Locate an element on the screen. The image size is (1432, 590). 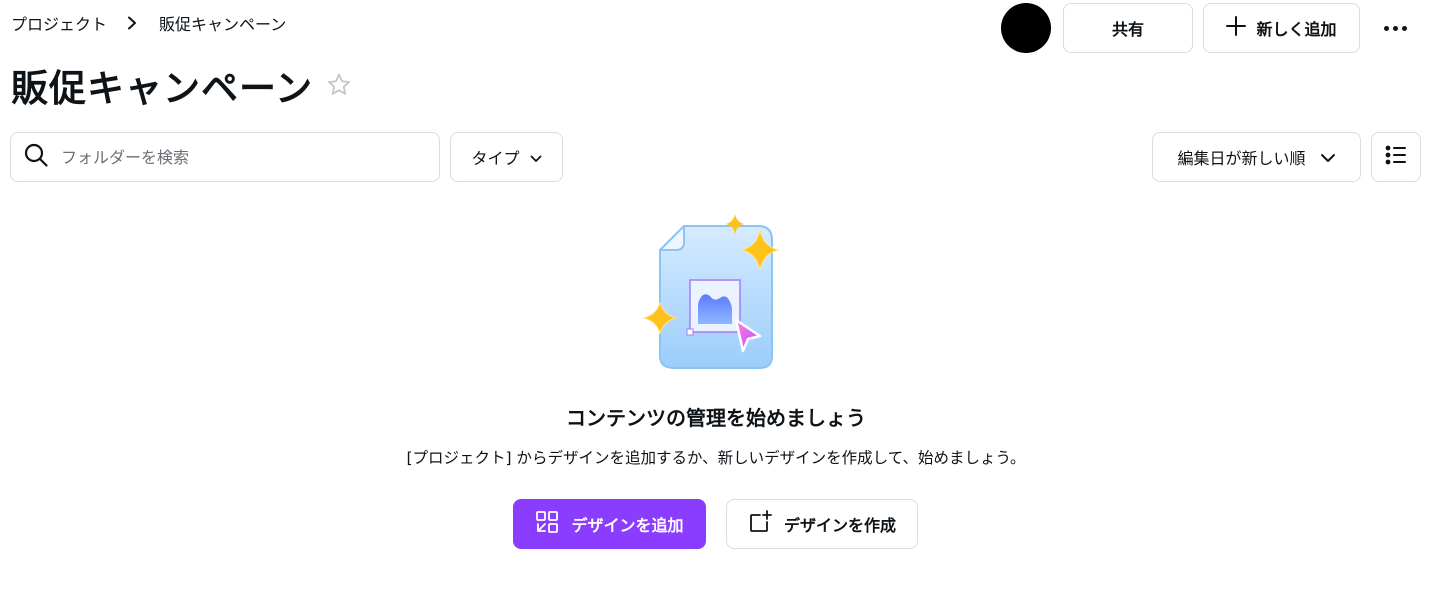
create-design-button: デザインを作成 is located at coordinates (822, 524).